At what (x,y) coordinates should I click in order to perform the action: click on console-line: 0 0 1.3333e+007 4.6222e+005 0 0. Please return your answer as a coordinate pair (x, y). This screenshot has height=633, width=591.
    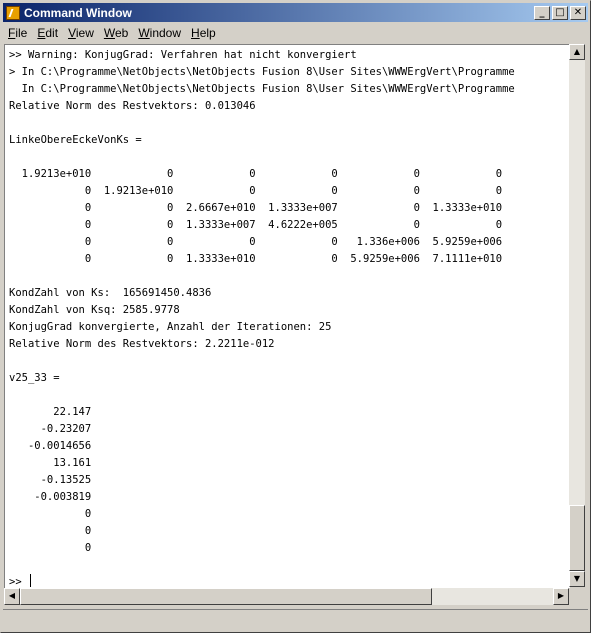
    Looking at the image, I should click on (256, 225).